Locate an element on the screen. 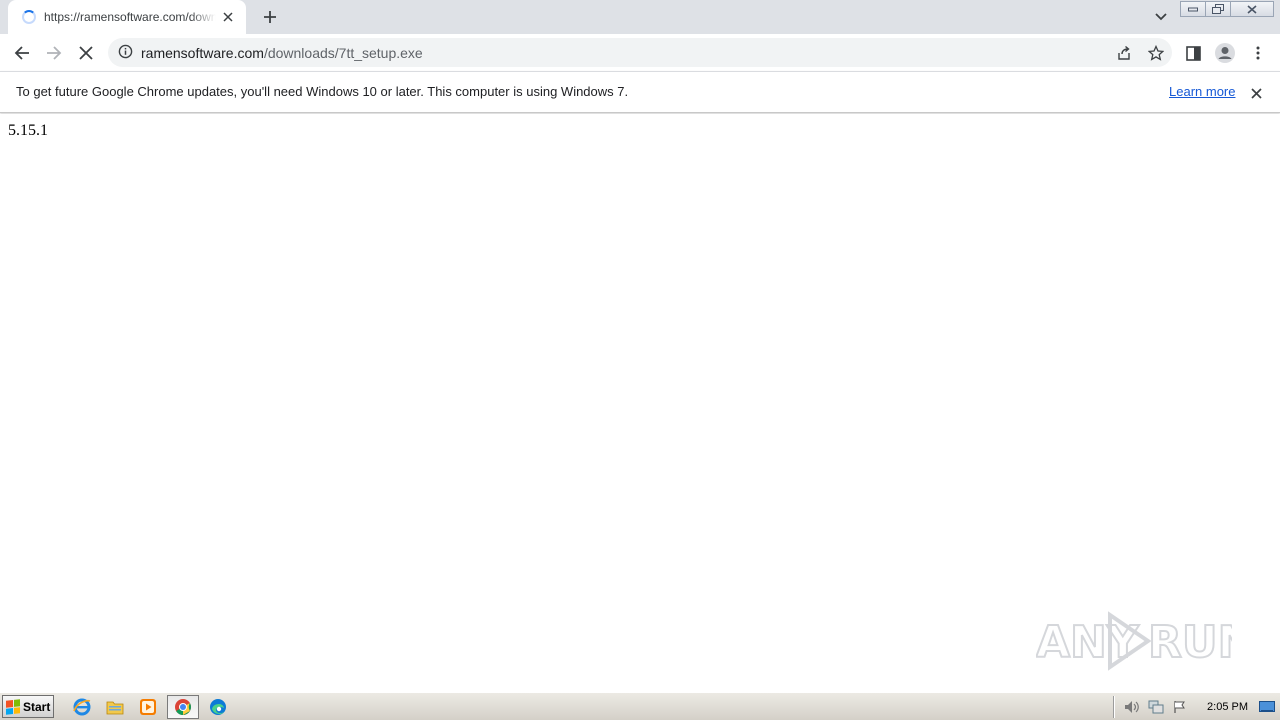 The width and height of the screenshot is (1280, 721). kebab-menu-icon is located at coordinates (1258, 53).